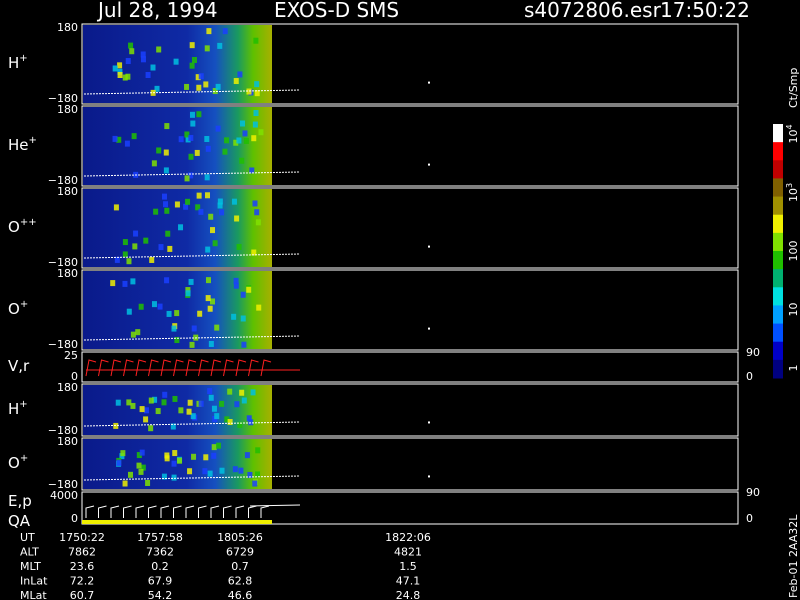 The width and height of the screenshot is (800, 600). I want to click on panel-label-sup: ++, so click(28, 222).